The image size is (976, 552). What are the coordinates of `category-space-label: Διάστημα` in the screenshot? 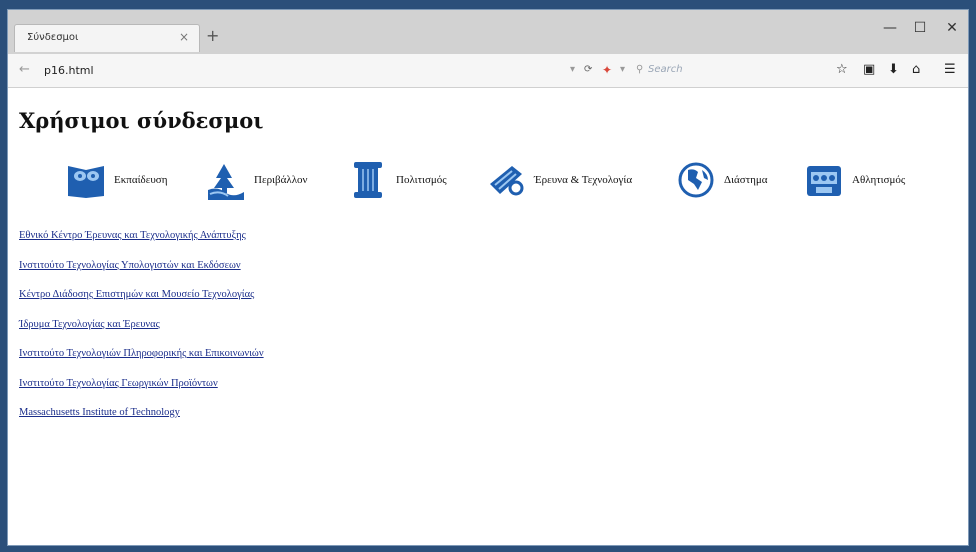 It's located at (746, 180).